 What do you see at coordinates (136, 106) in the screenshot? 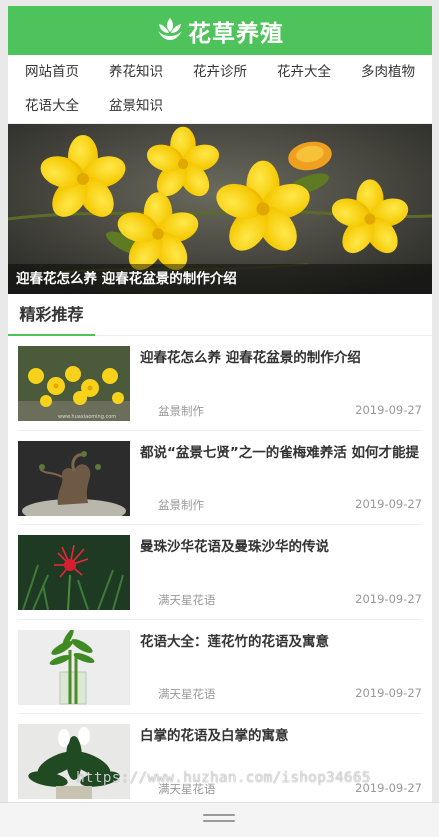
I see `nav-item-bonsai: 盆景知识` at bounding box center [136, 106].